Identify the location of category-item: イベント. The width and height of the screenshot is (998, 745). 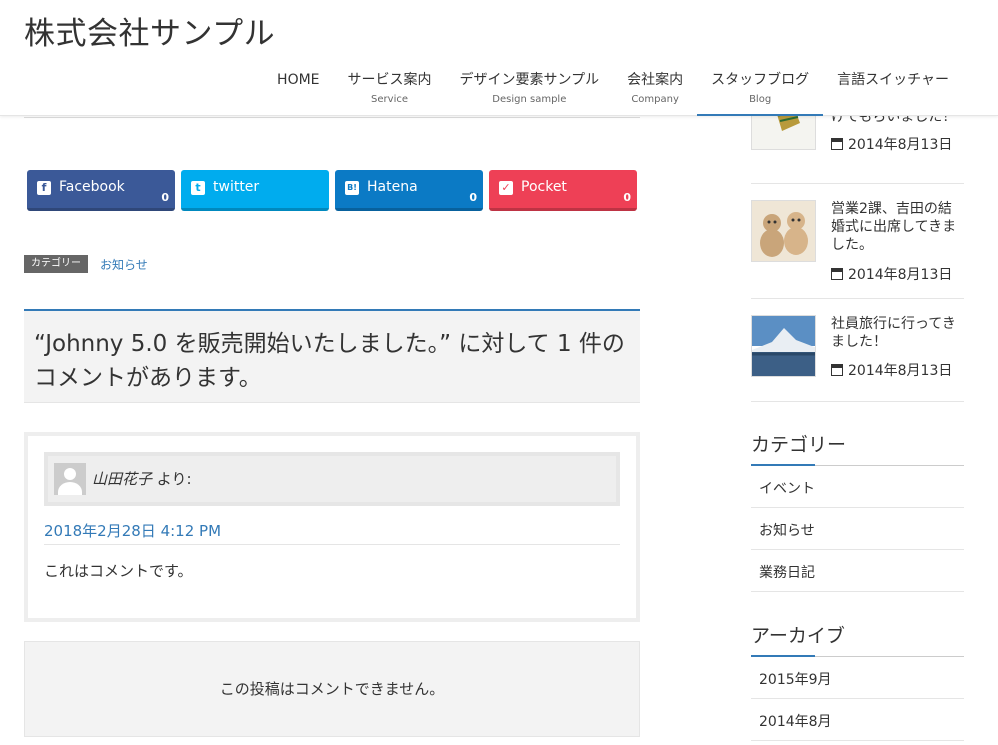
(857, 487).